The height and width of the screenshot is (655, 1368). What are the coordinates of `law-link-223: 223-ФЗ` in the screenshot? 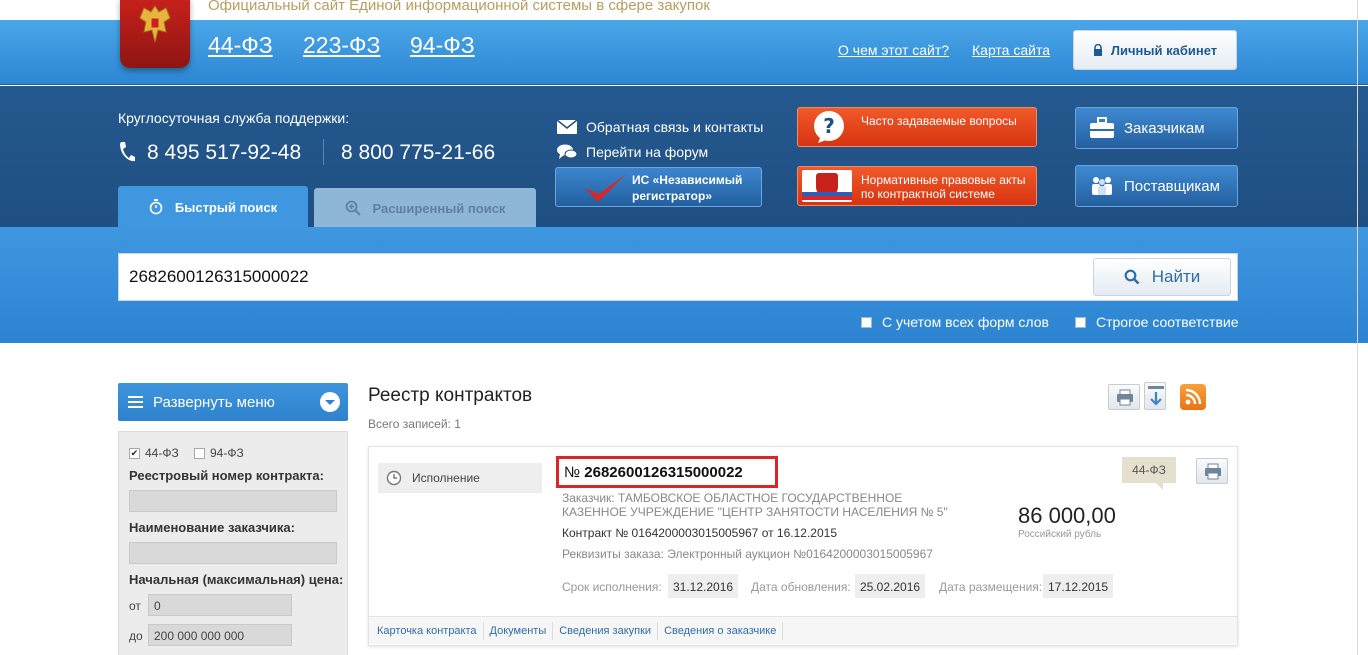 It's located at (341, 45).